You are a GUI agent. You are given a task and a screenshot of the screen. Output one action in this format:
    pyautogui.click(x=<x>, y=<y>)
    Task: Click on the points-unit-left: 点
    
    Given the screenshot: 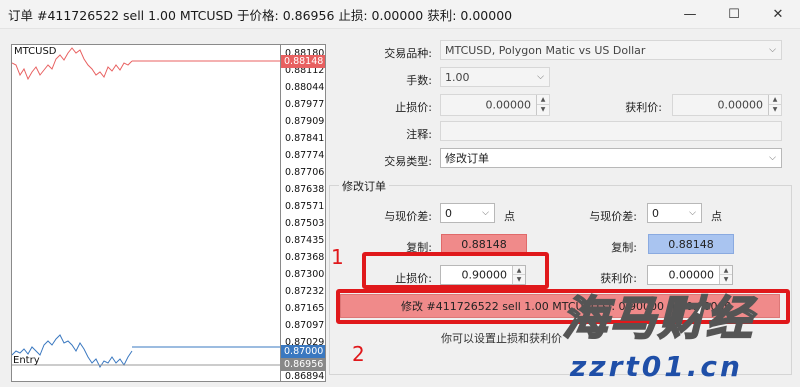 What is the action you would take?
    pyautogui.click(x=509, y=216)
    